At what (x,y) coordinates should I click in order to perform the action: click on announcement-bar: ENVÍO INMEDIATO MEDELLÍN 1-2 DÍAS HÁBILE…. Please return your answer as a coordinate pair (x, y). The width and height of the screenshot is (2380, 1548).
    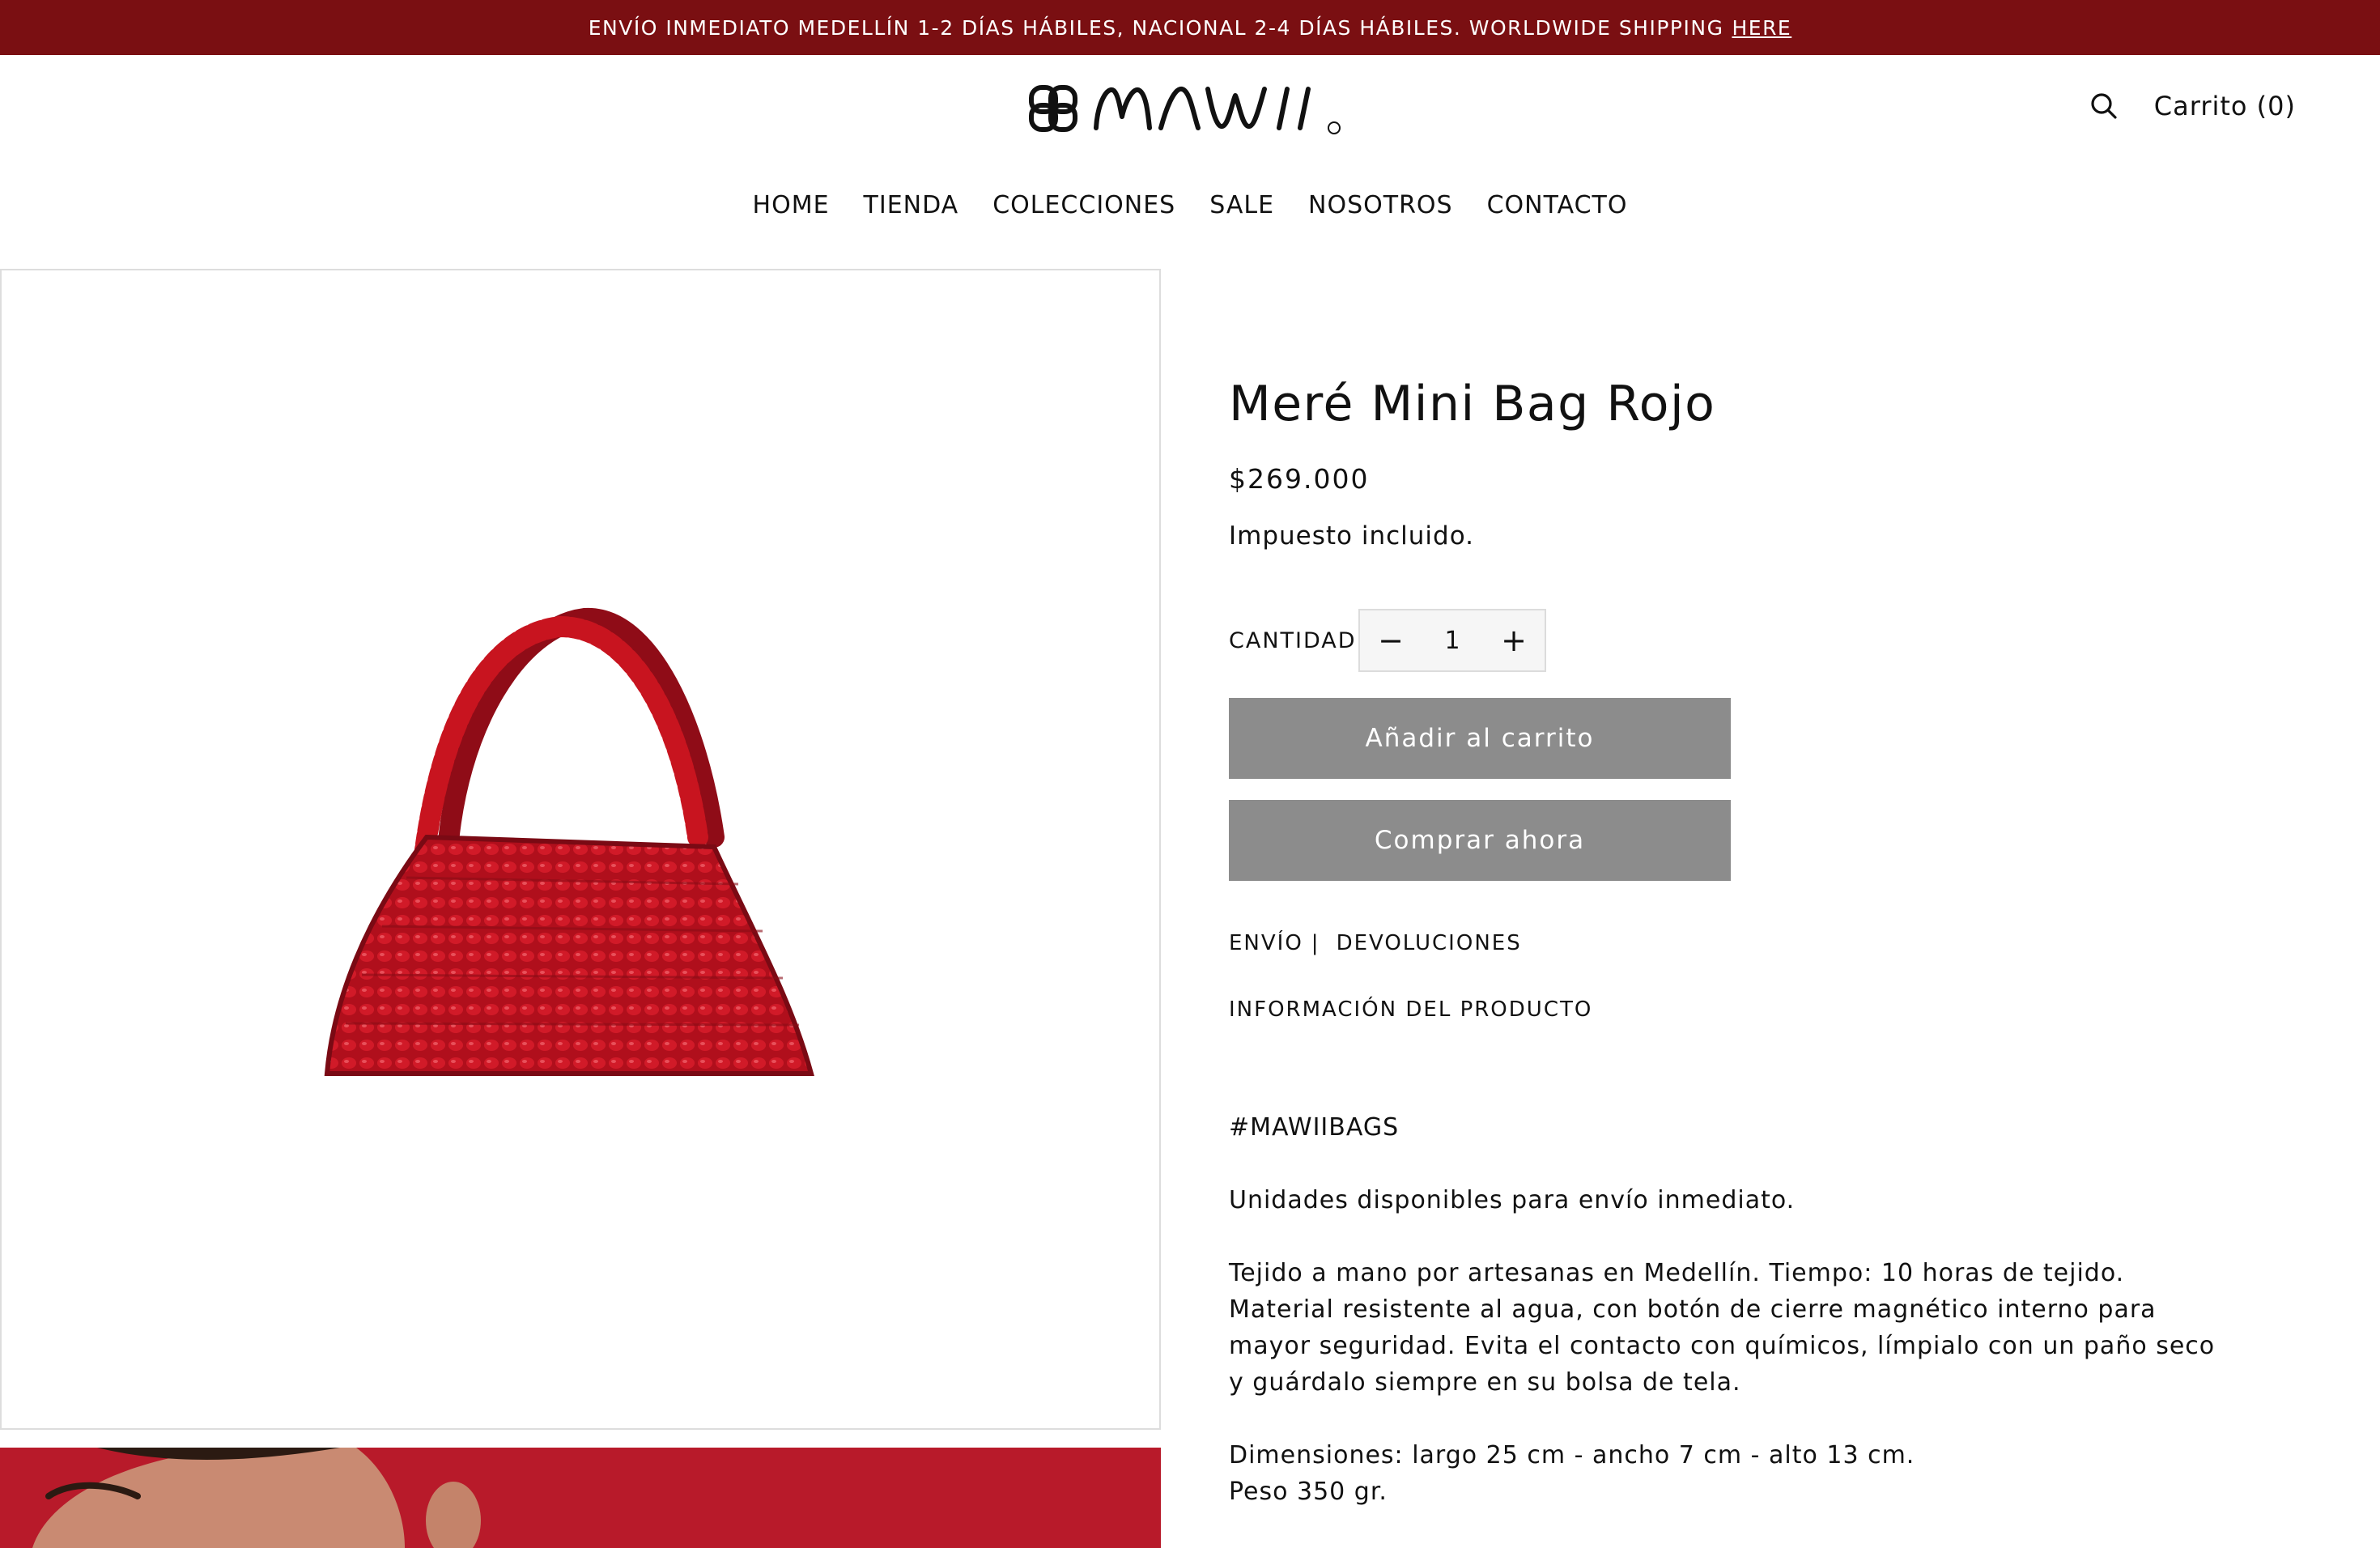
    Looking at the image, I should click on (1190, 27).